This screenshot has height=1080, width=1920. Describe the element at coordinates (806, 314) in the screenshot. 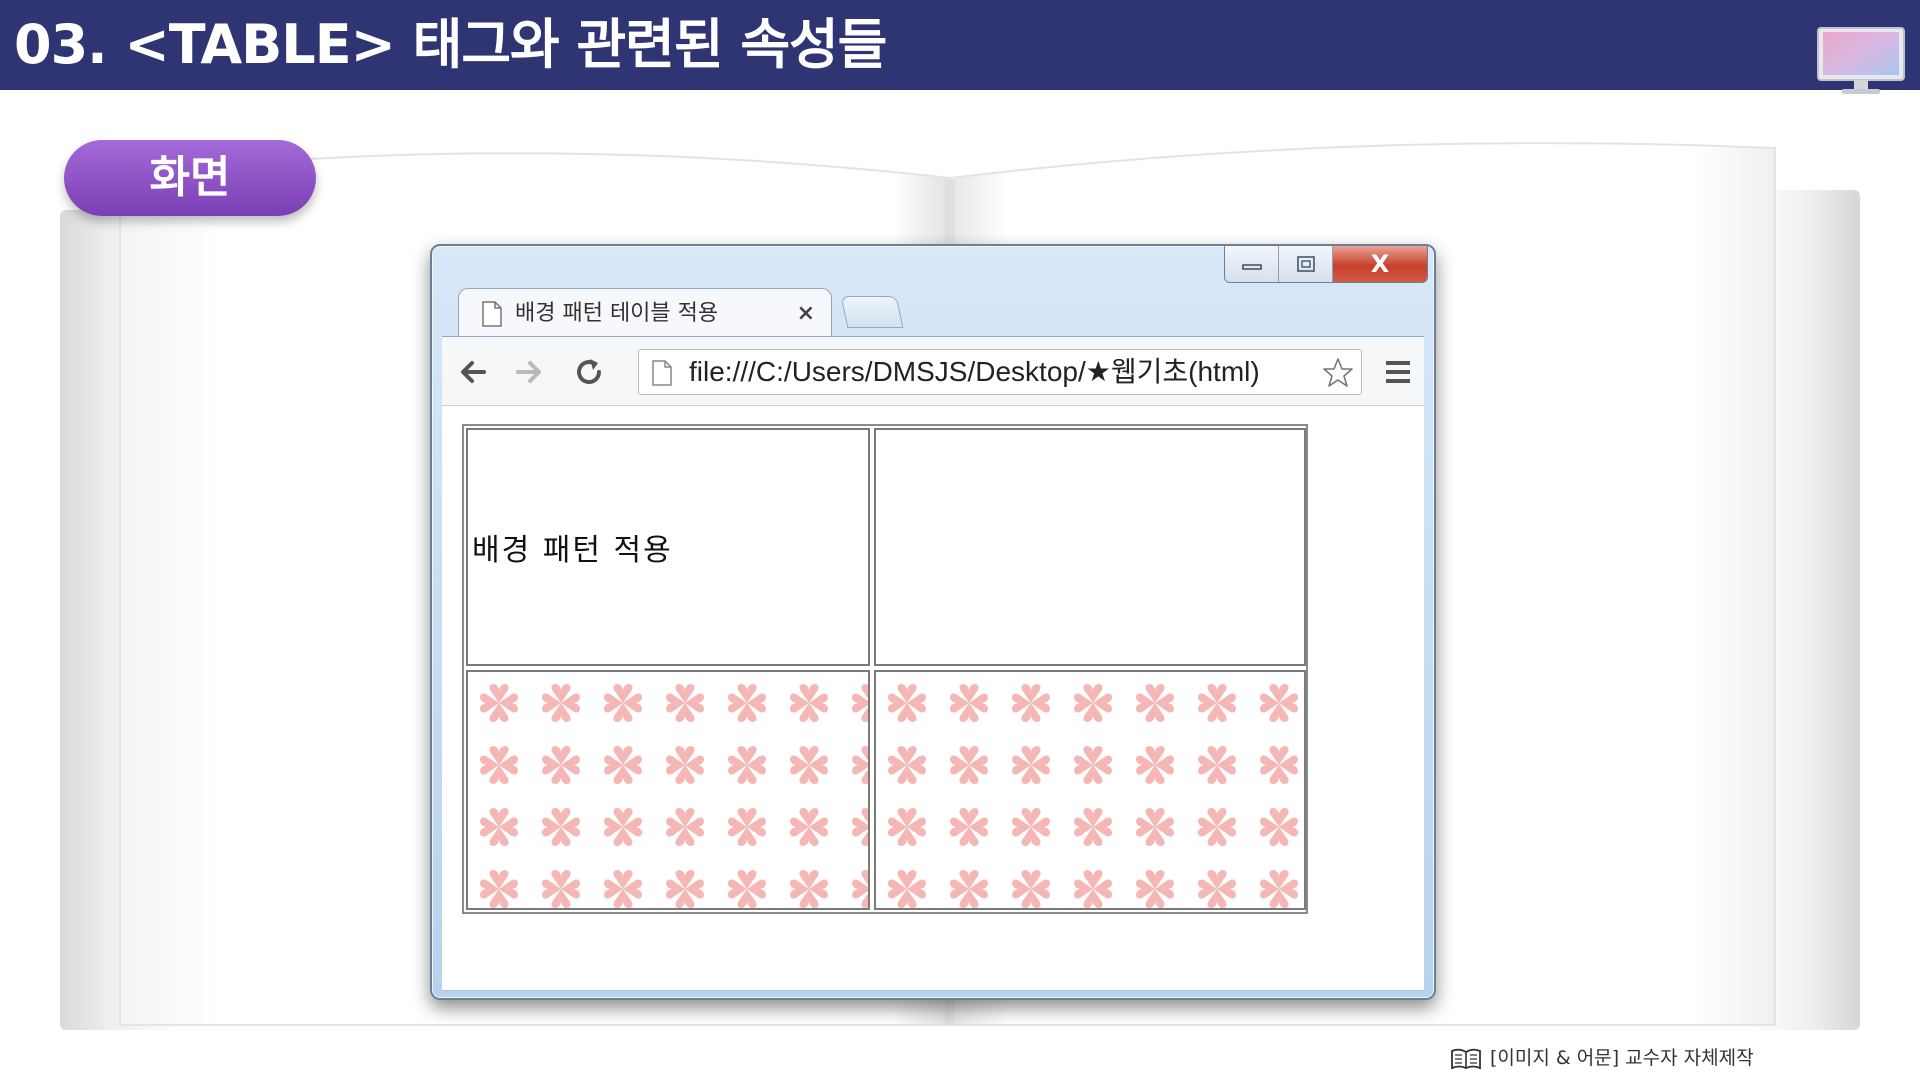

I see `tab-close-icon: ×` at that location.